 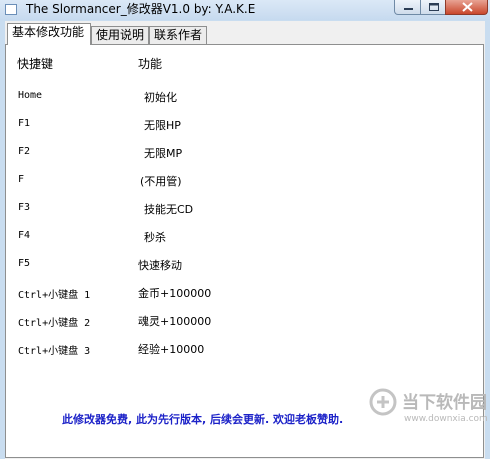 What do you see at coordinates (160, 265) in the screenshot?
I see `function-label: 快速移动` at bounding box center [160, 265].